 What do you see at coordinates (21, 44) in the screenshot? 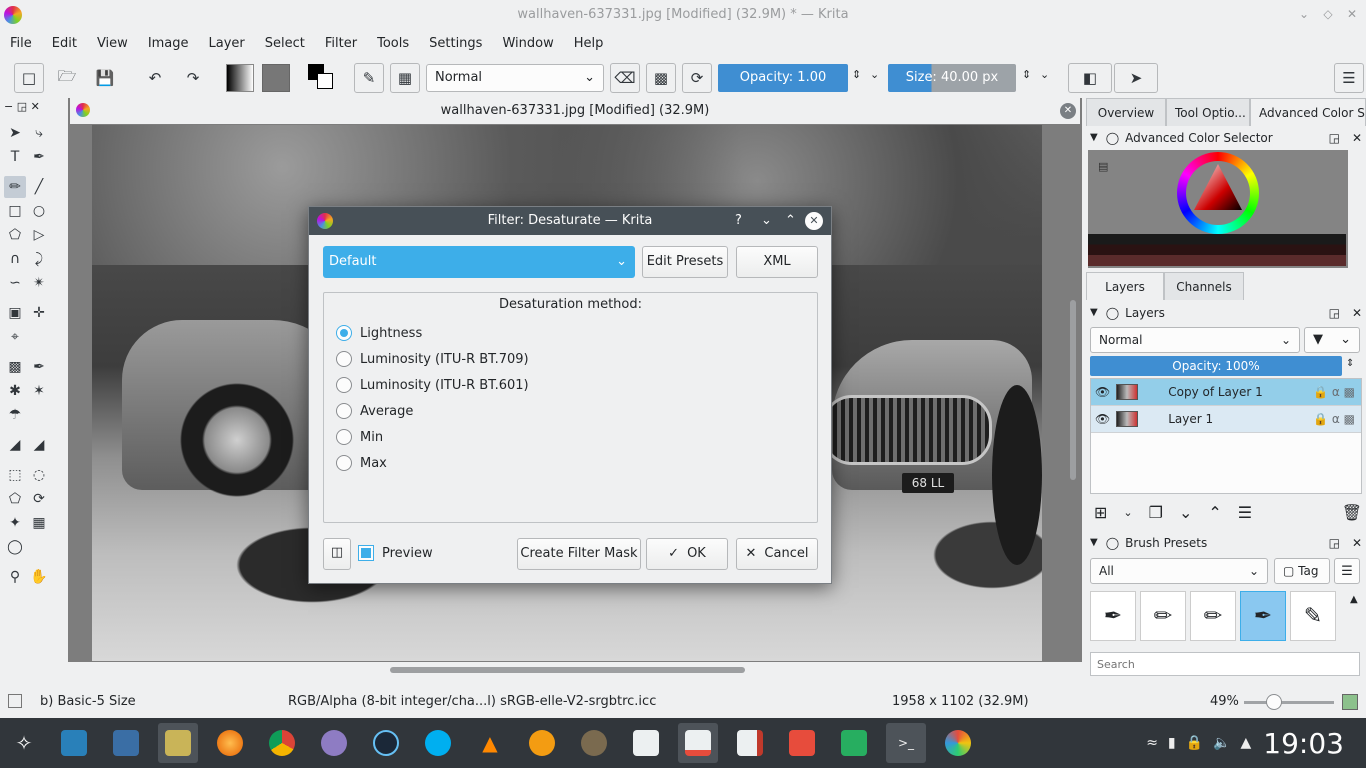
I see `menu-file: File` at bounding box center [21, 44].